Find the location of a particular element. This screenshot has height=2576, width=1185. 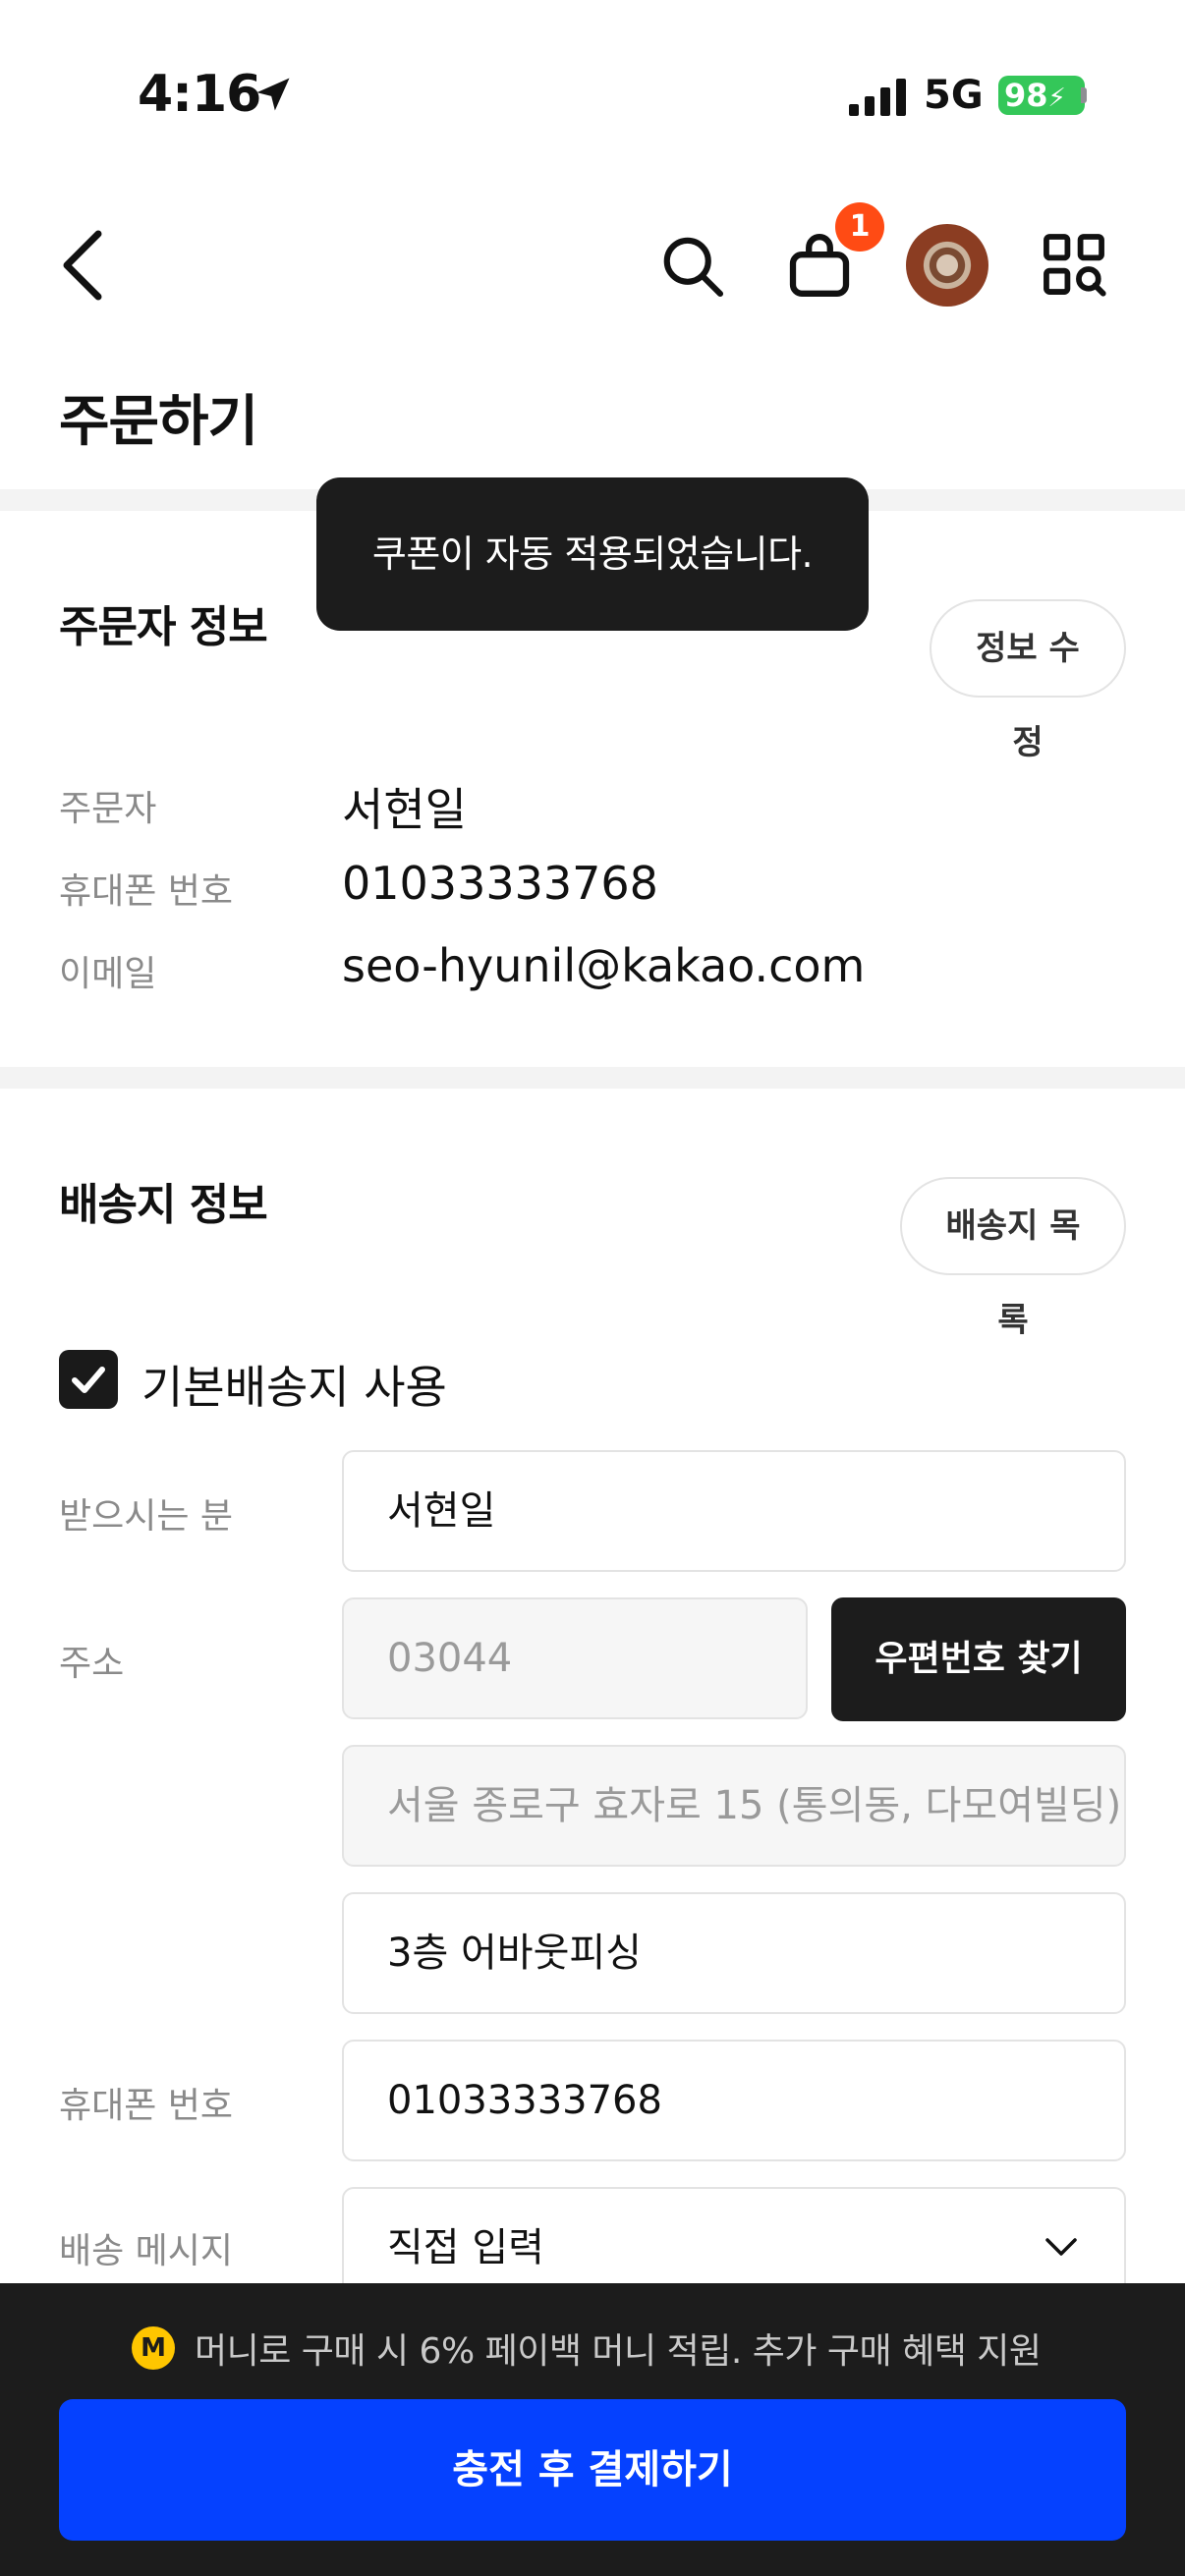

avatar is located at coordinates (947, 265).